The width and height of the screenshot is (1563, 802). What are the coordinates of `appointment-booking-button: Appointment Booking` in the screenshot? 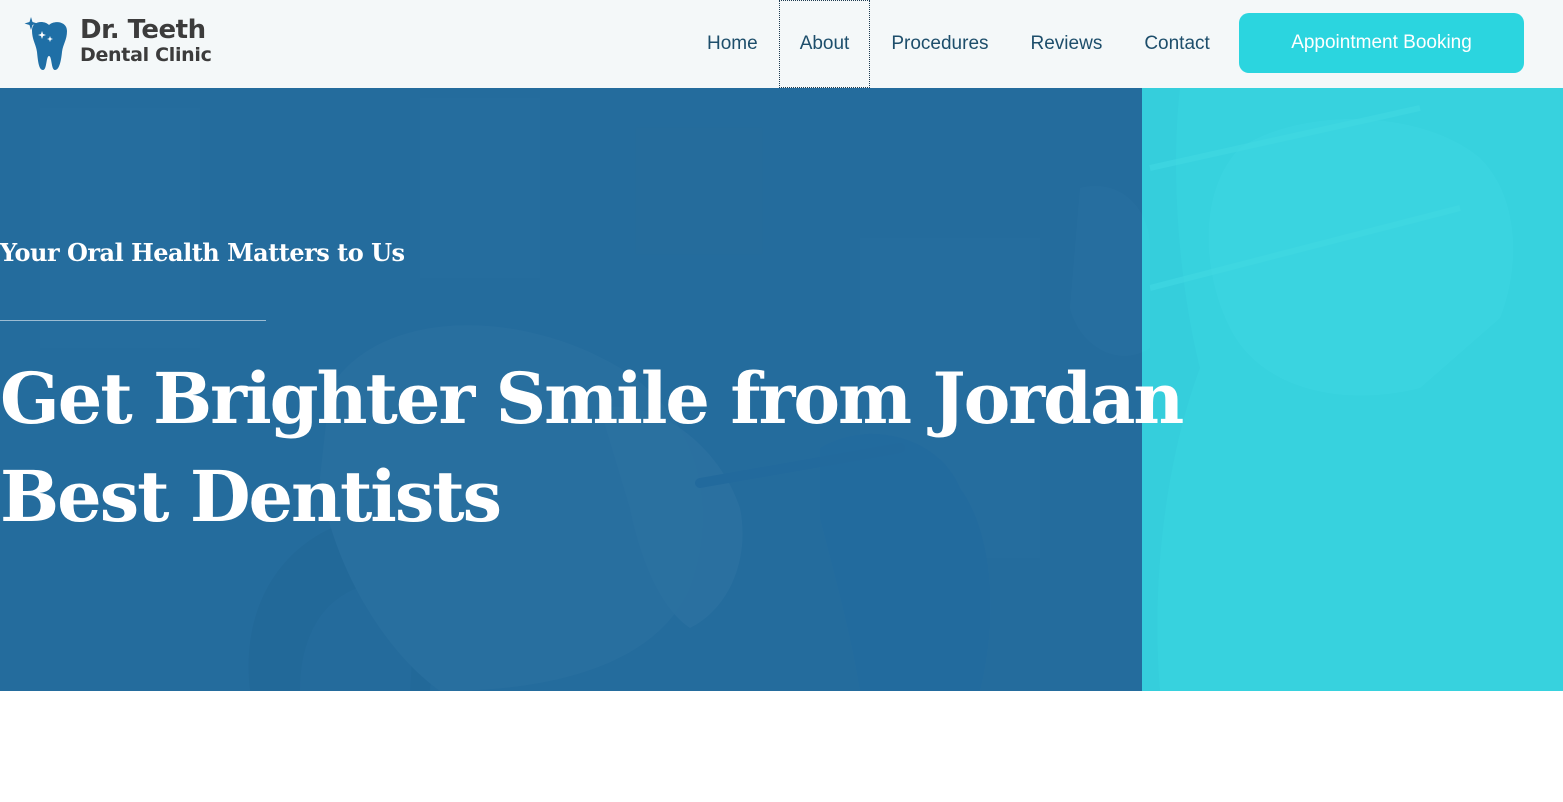 It's located at (1381, 43).